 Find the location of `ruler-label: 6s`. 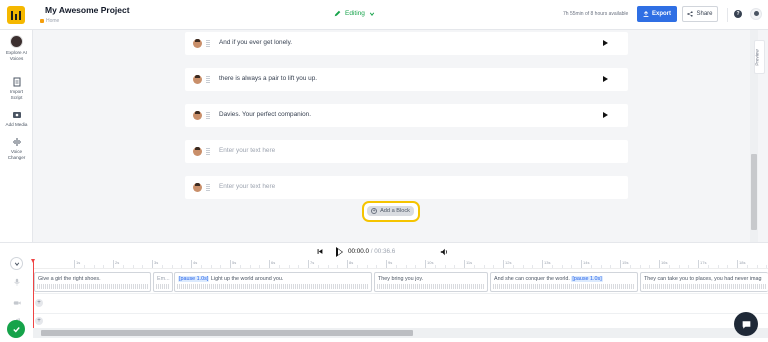

ruler-label: 6s is located at coordinates (273, 262).